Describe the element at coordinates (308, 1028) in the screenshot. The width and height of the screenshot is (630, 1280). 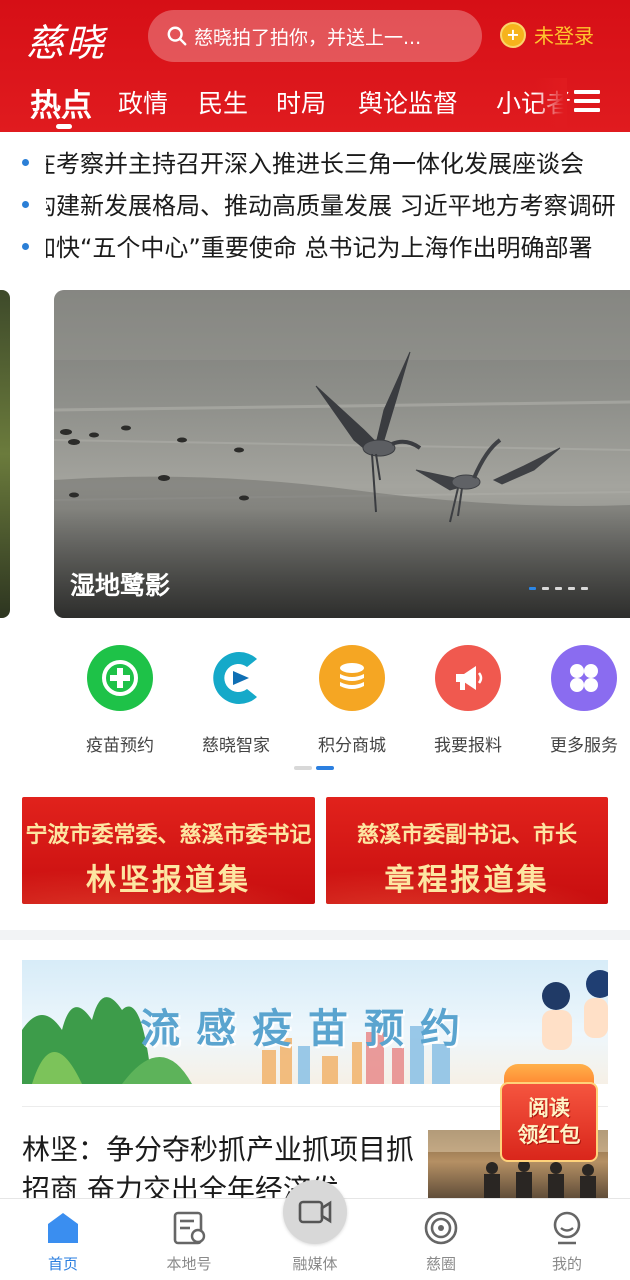
I see `vaccine-banner-title: 流感疫苗预约` at that location.